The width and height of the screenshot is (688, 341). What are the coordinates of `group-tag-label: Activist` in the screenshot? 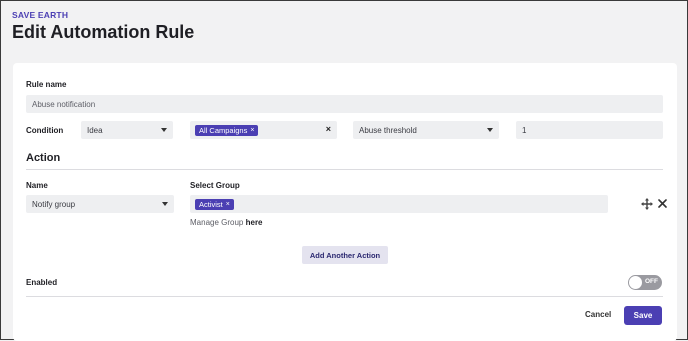 It's located at (211, 204).